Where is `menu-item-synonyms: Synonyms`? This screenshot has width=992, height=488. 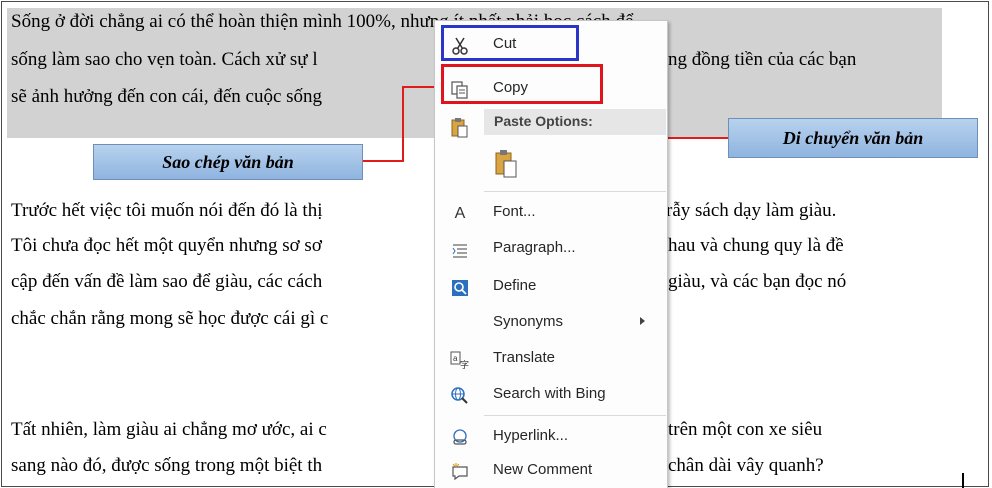 menu-item-synonyms: Synonyms is located at coordinates (551, 323).